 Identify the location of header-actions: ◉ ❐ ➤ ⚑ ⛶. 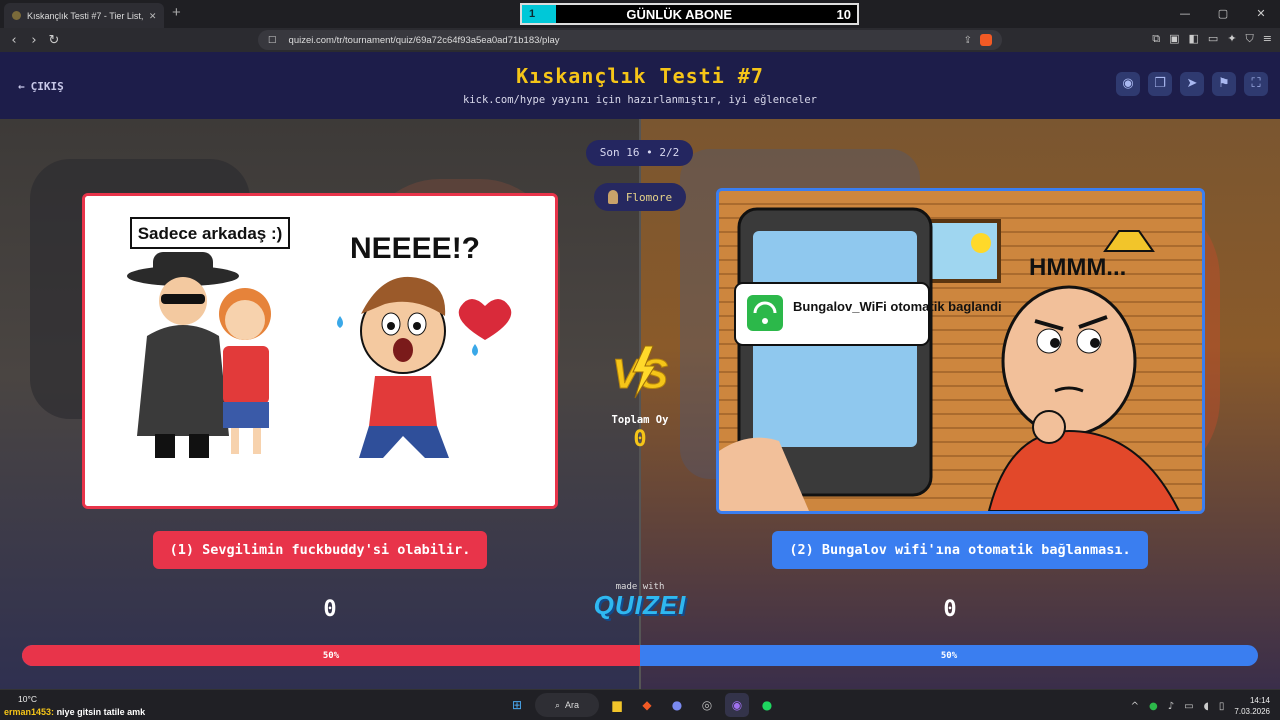
(1192, 84).